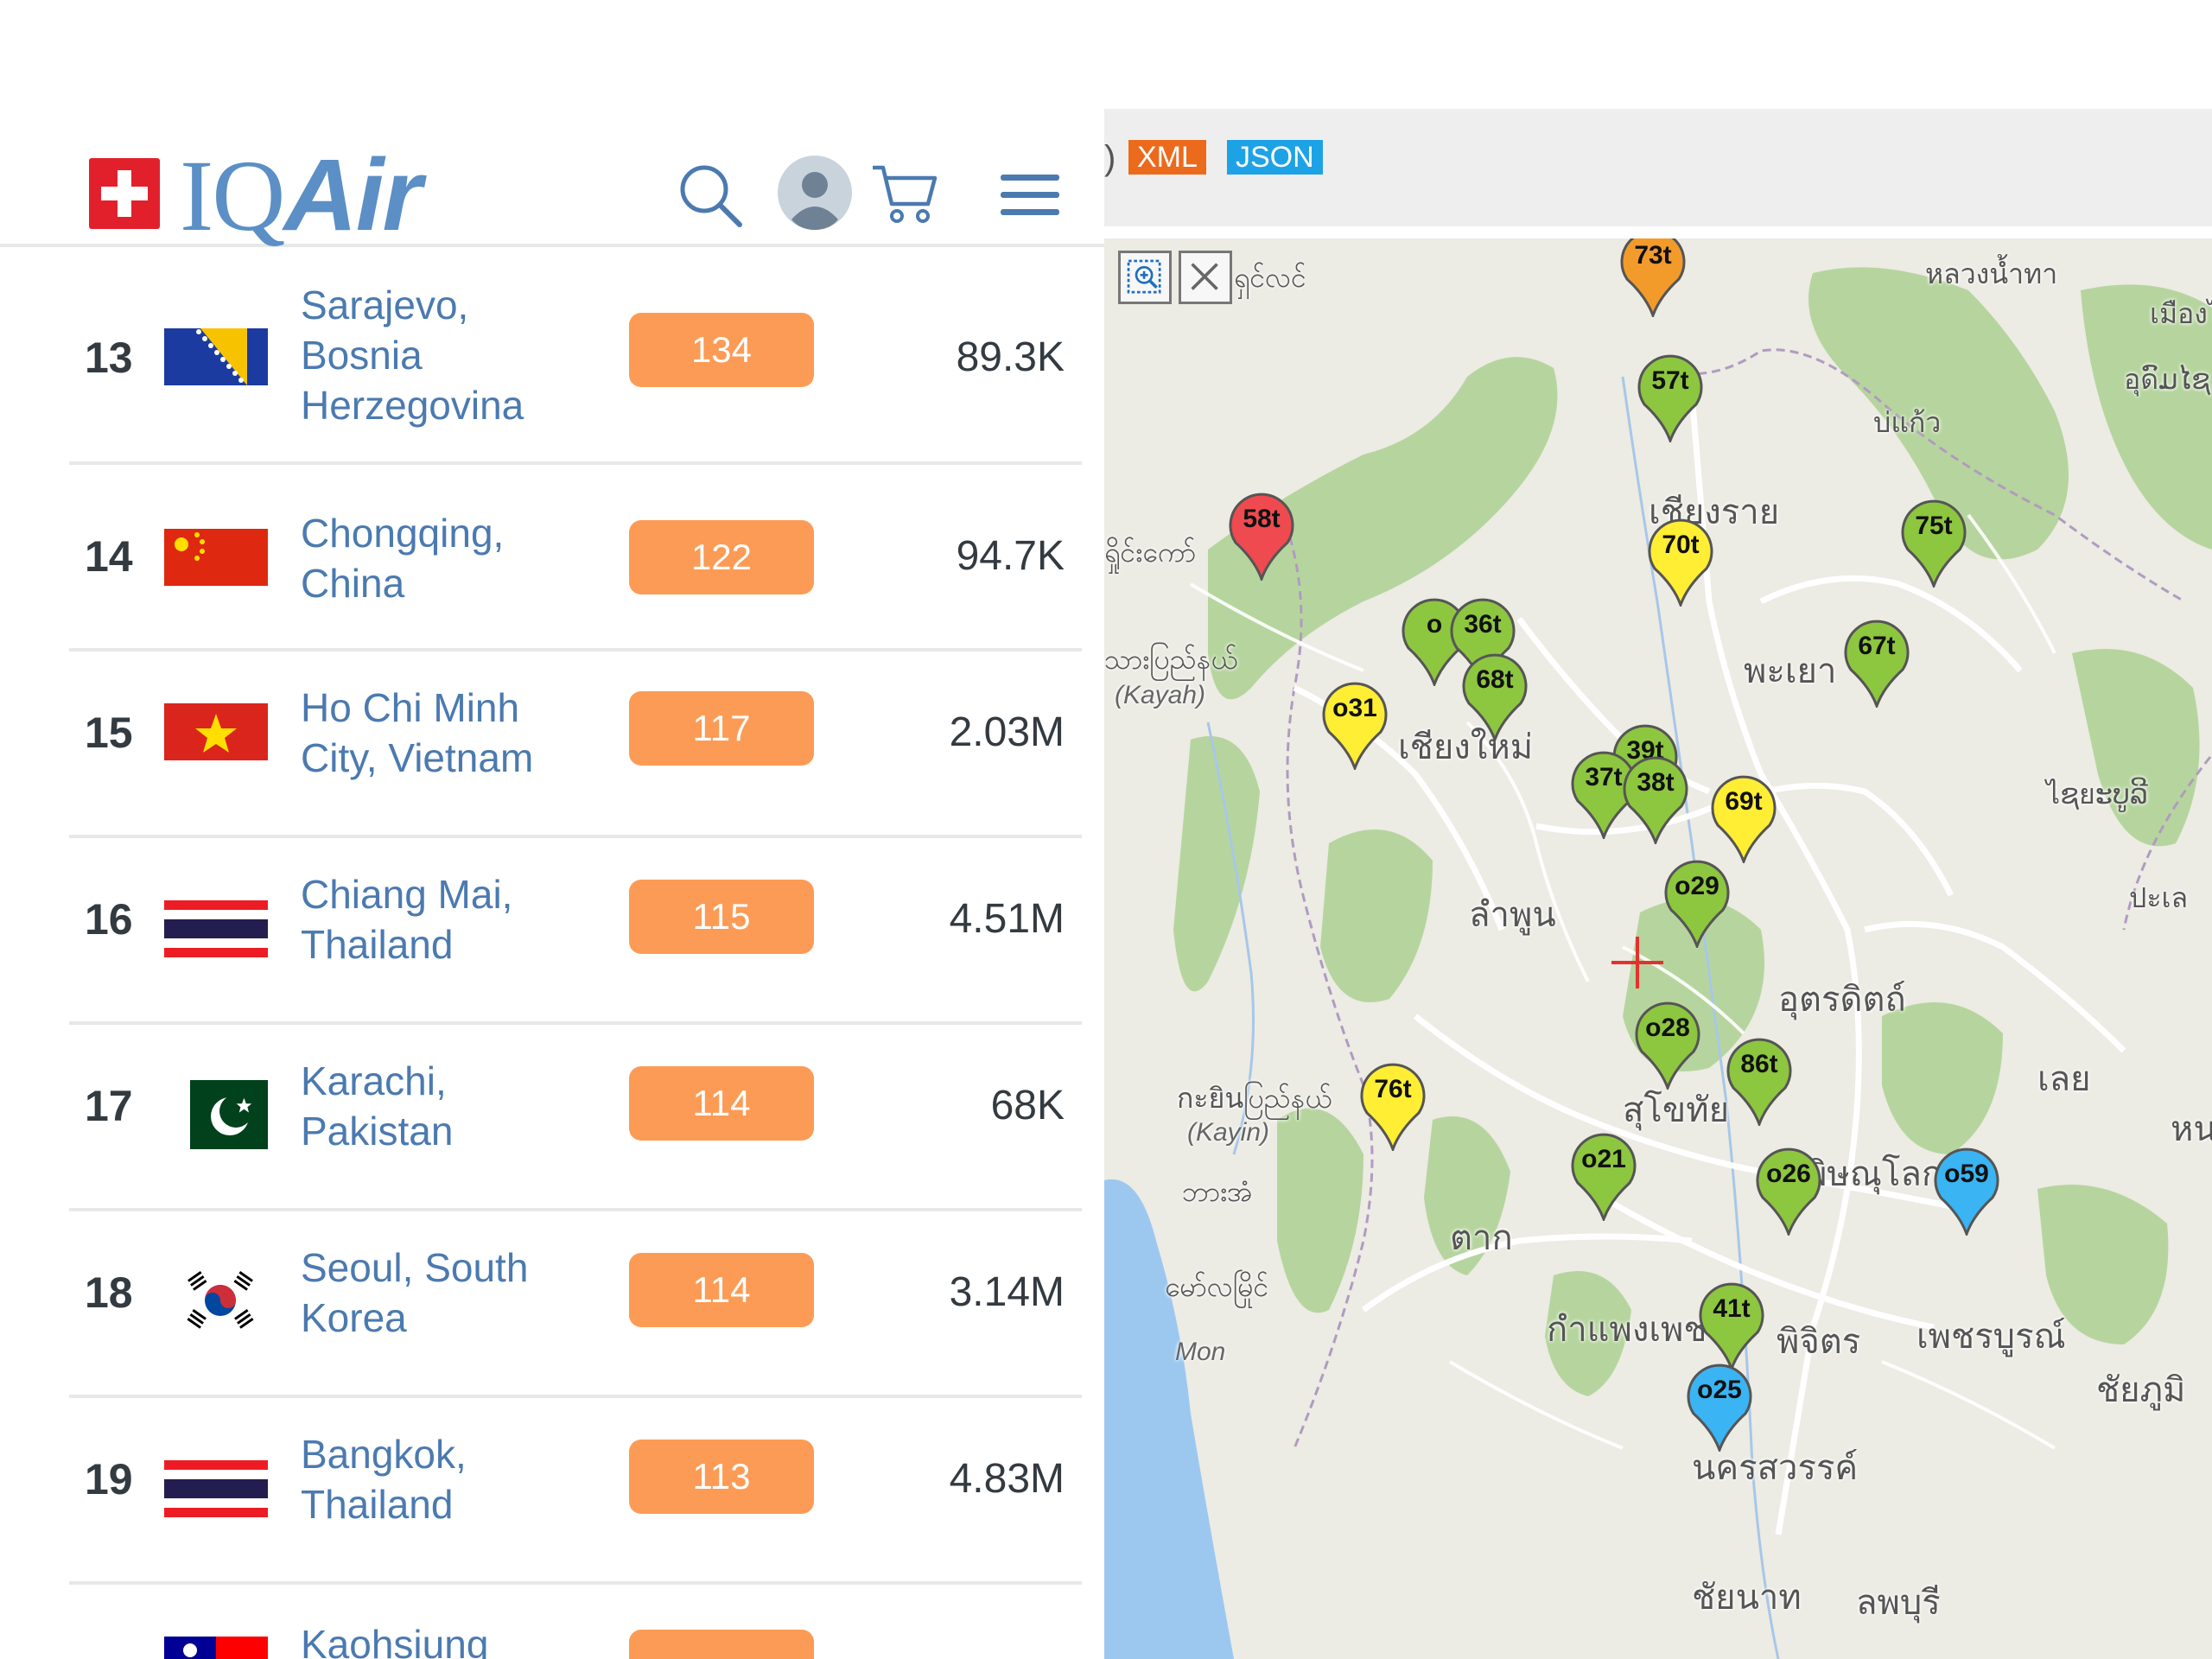 Image resolution: width=2212 pixels, height=1659 pixels. I want to click on rank-number: 16, so click(109, 919).